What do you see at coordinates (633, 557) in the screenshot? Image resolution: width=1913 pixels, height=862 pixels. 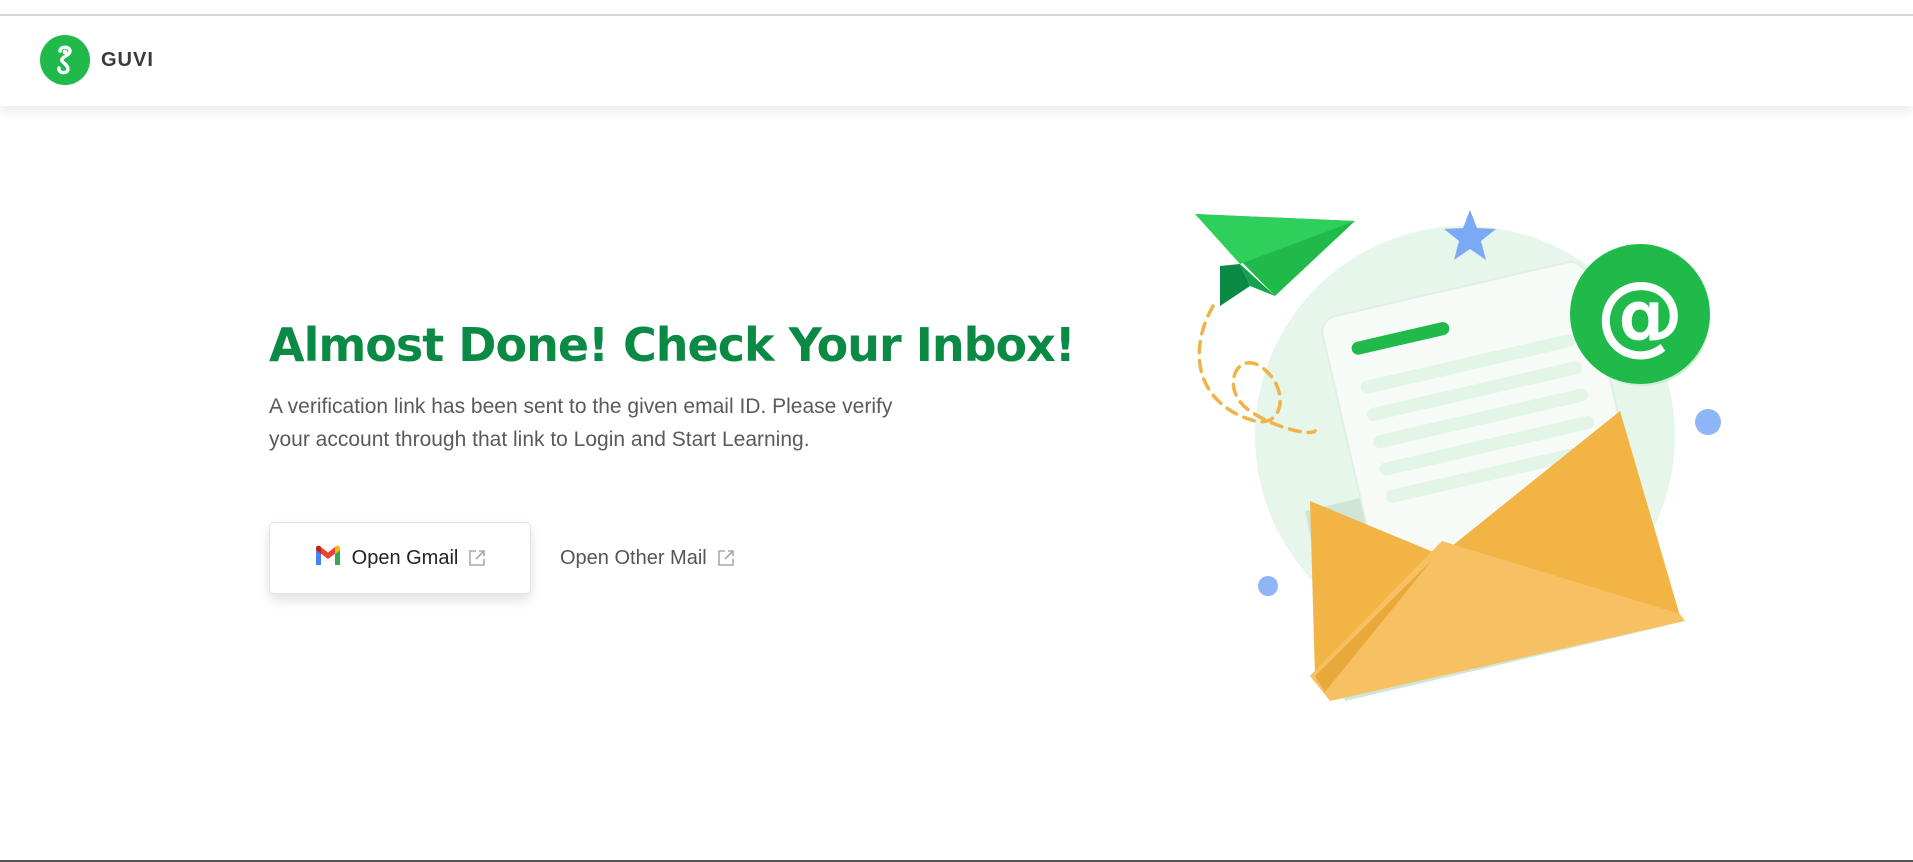 I see `open-other-mail-label: Open Other Mail` at bounding box center [633, 557].